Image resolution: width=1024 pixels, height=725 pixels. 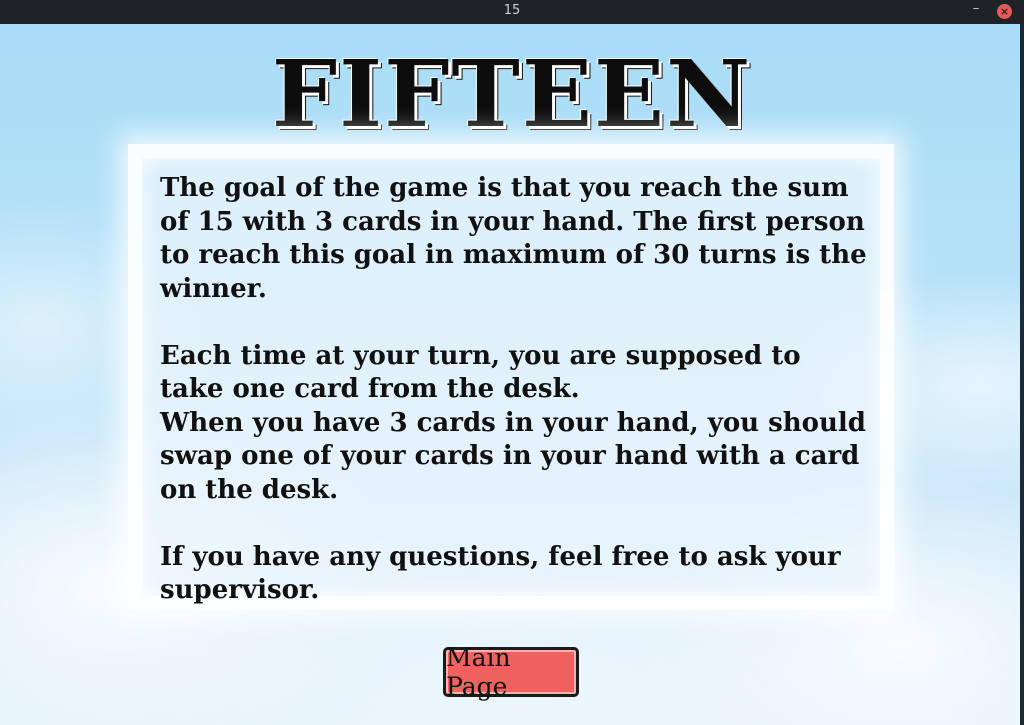 What do you see at coordinates (1004, 11) in the screenshot?
I see `close-button: ×` at bounding box center [1004, 11].